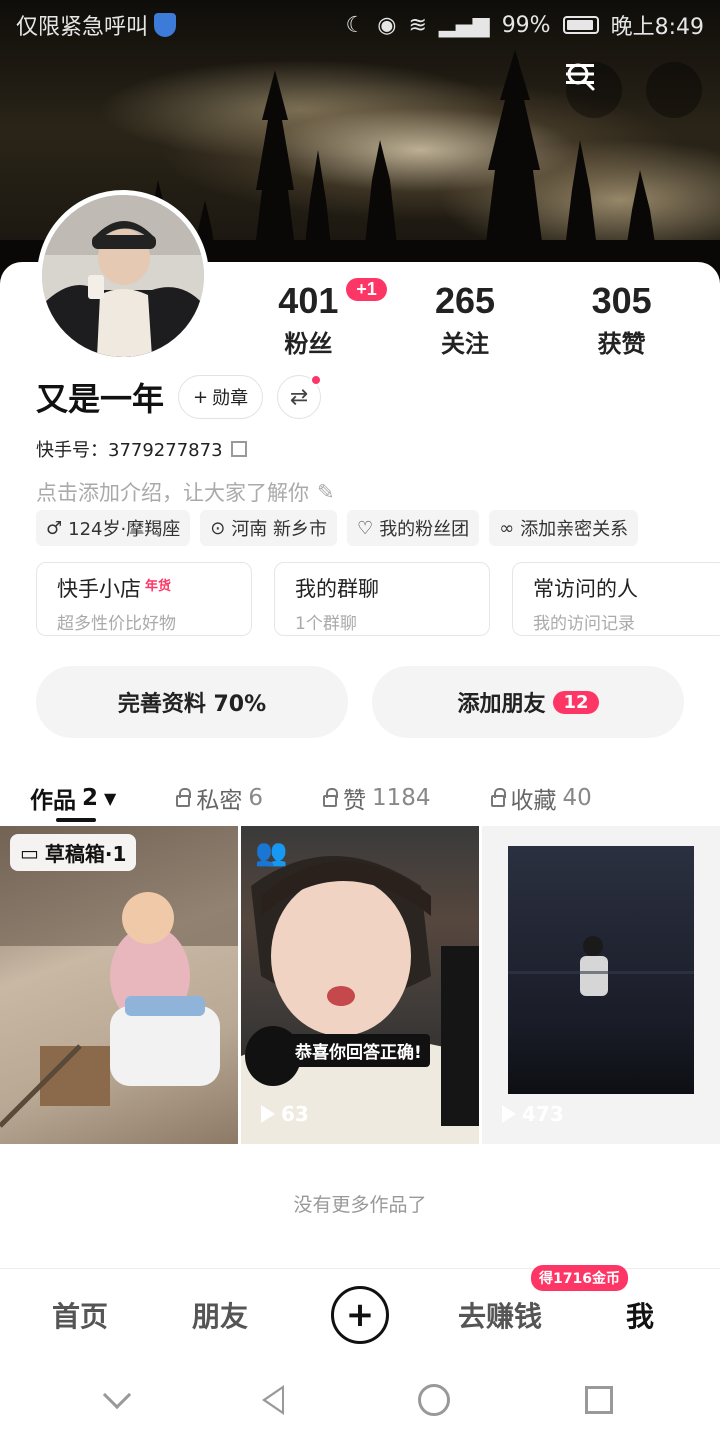 This screenshot has width=720, height=1440. I want to click on battery-percent: 99%, so click(526, 25).